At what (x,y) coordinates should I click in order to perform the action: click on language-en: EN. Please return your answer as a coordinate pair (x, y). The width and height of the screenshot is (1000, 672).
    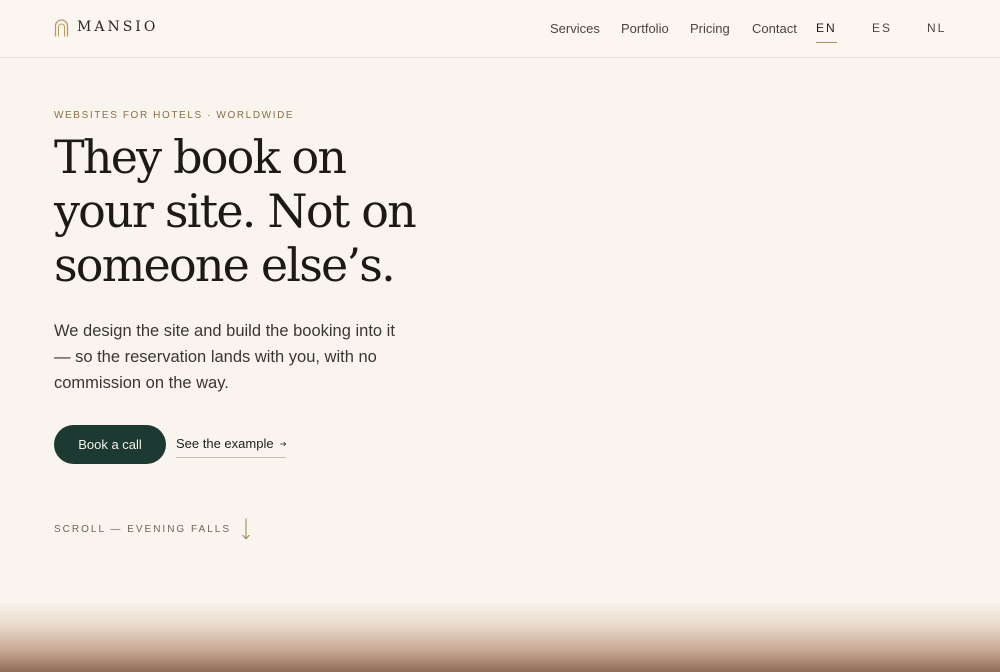
    Looking at the image, I should click on (826, 28).